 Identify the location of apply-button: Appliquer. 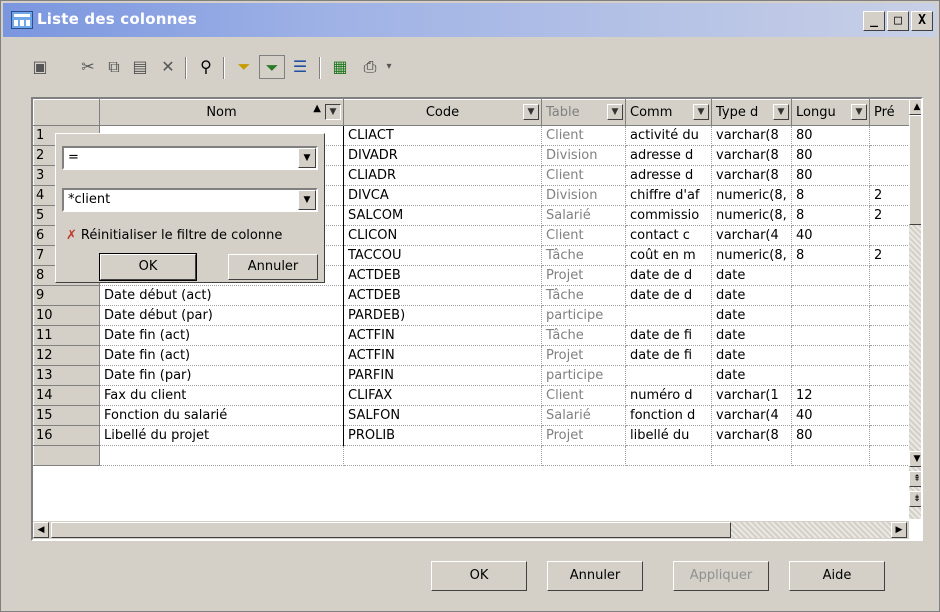
(721, 576).